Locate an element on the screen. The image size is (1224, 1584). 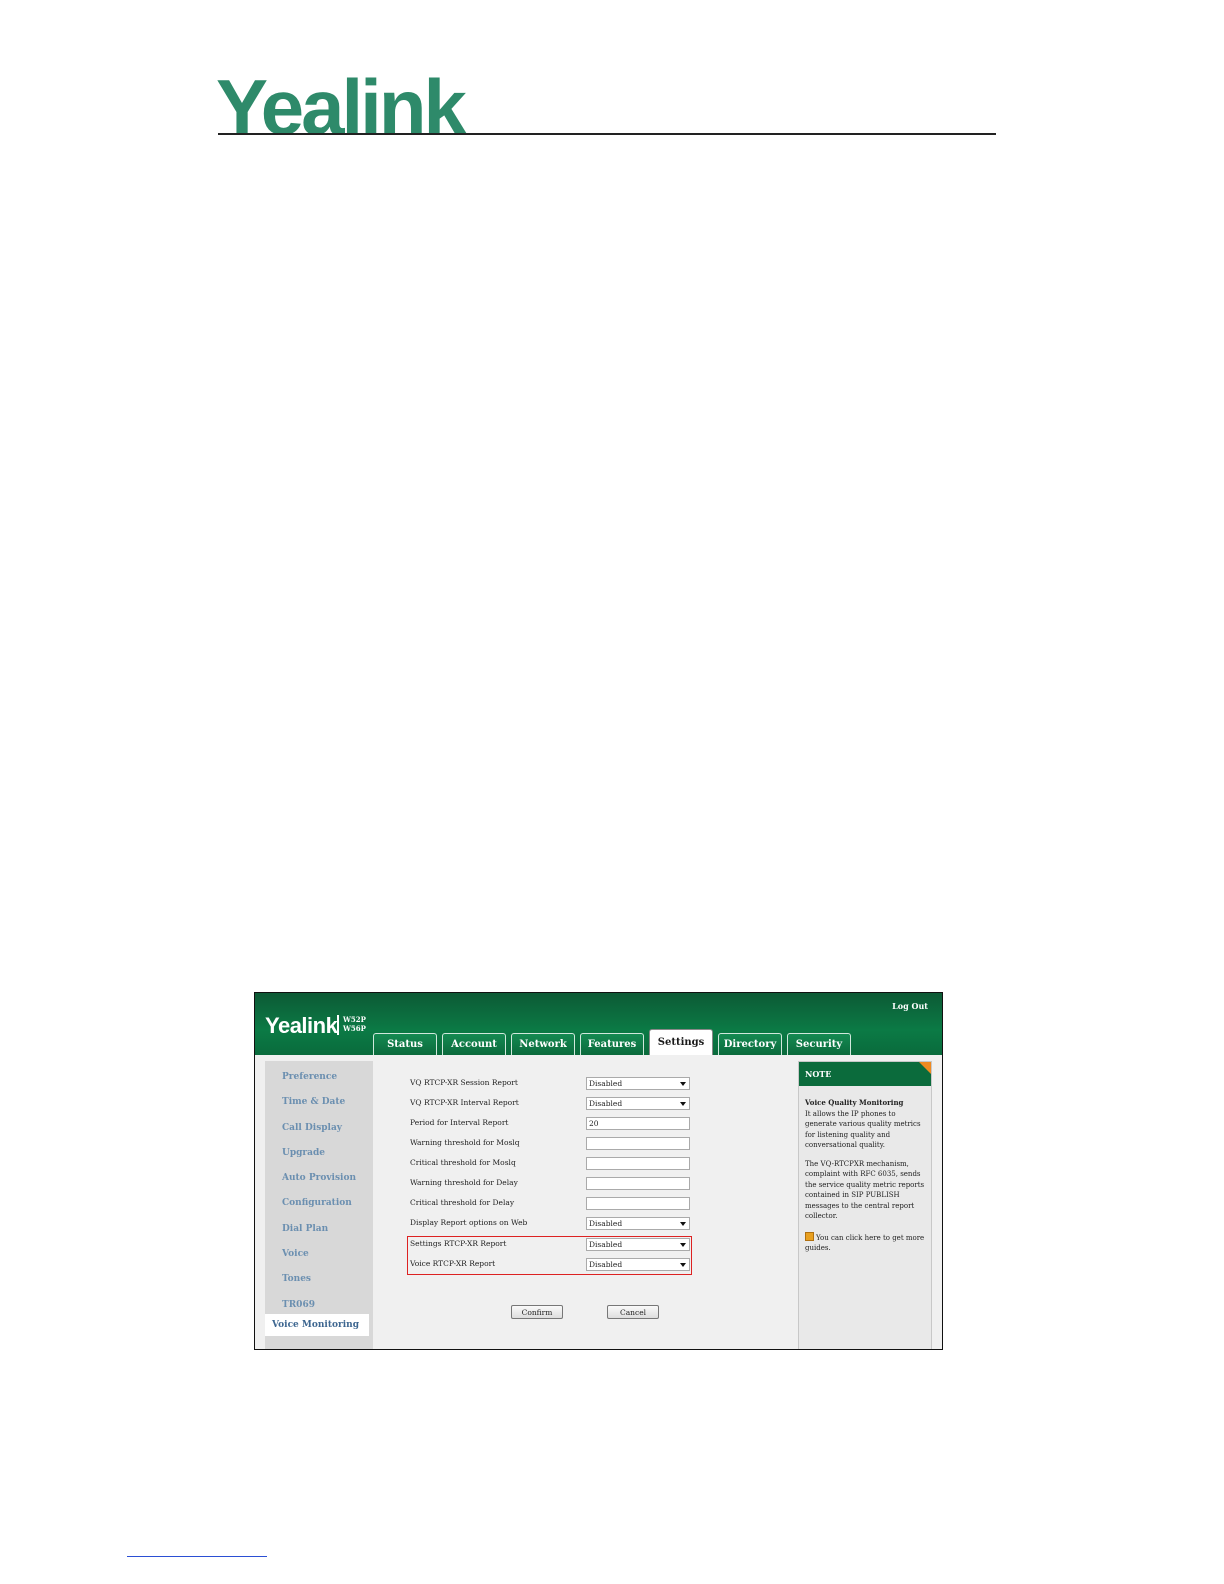
model-names: W52P W56P is located at coordinates (354, 1024).